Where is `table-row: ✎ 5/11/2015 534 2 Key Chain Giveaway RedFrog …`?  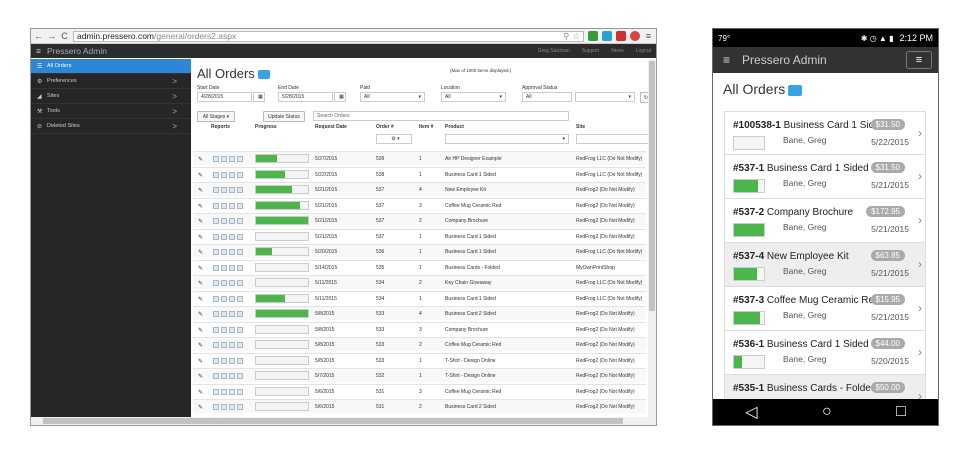 table-row: ✎ 5/11/2015 534 2 Key Chain Giveaway RedFrog … is located at coordinates (419, 282).